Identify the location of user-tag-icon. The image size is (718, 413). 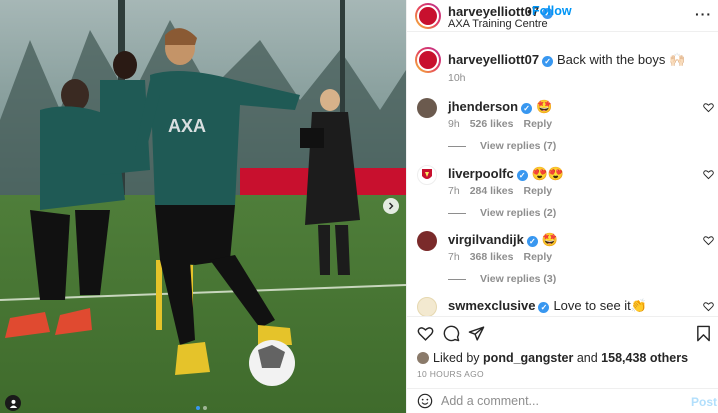
(13, 403).